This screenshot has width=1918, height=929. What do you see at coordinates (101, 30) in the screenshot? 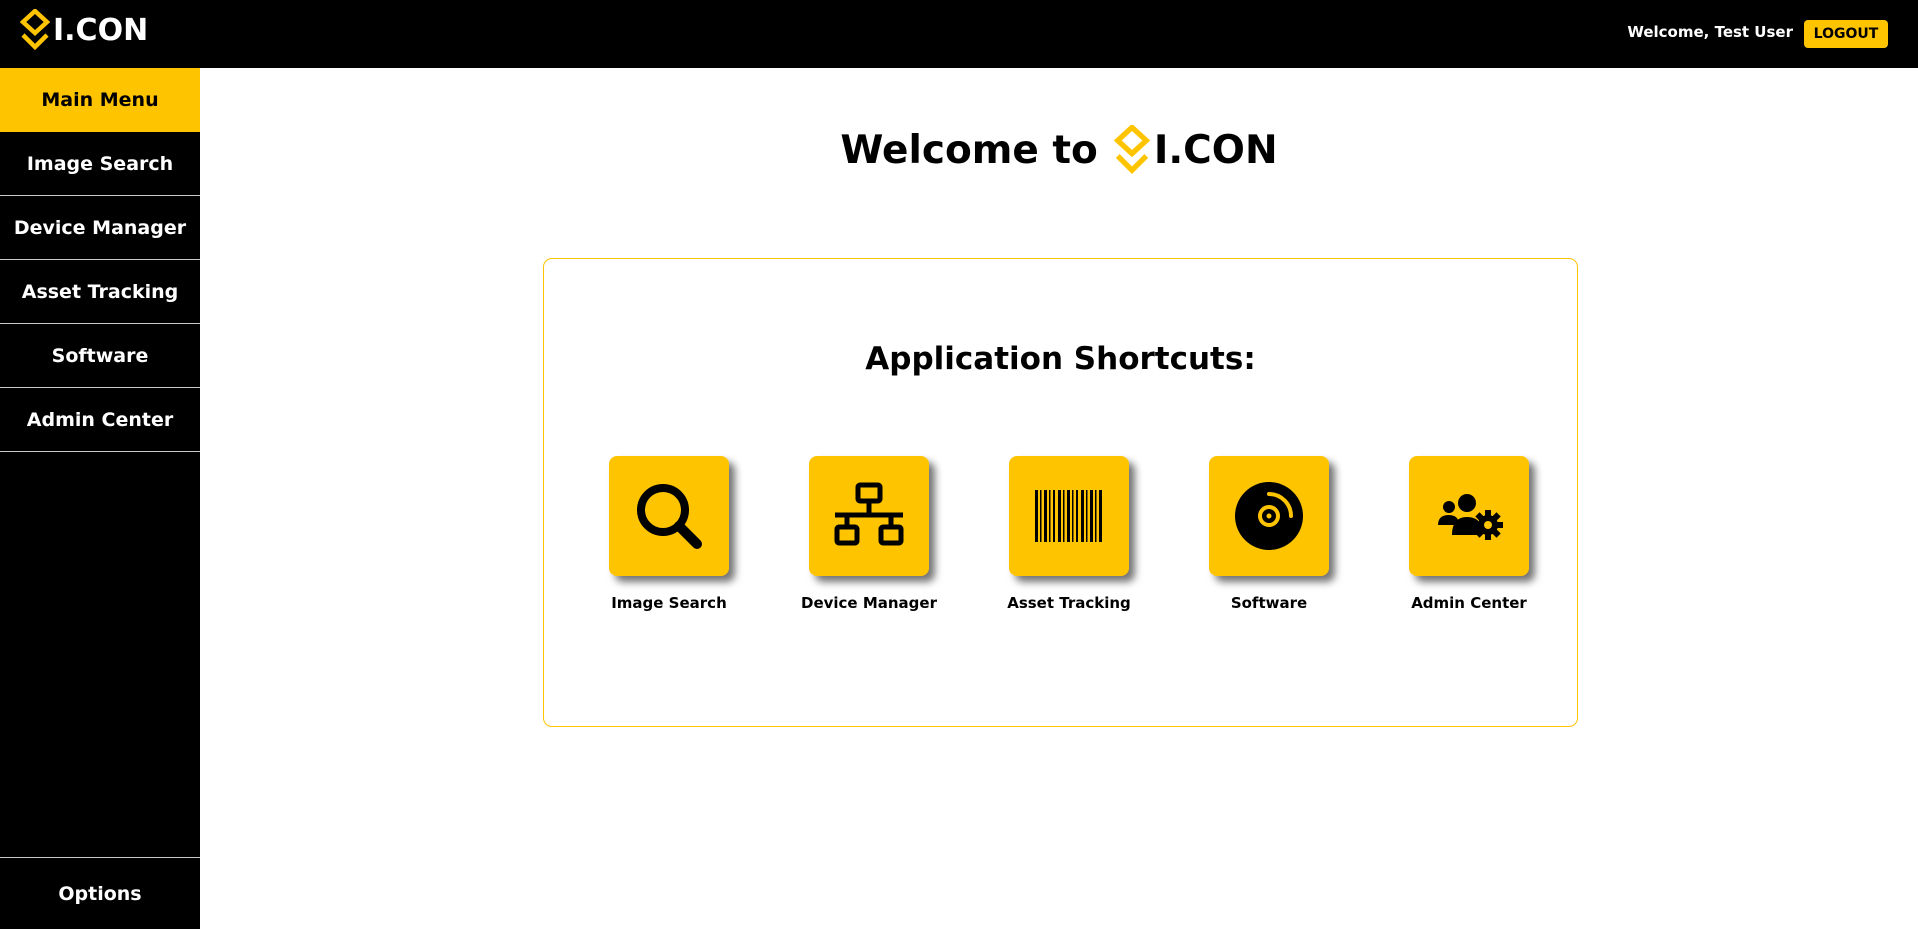
I see `brand-name: I.CON` at bounding box center [101, 30].